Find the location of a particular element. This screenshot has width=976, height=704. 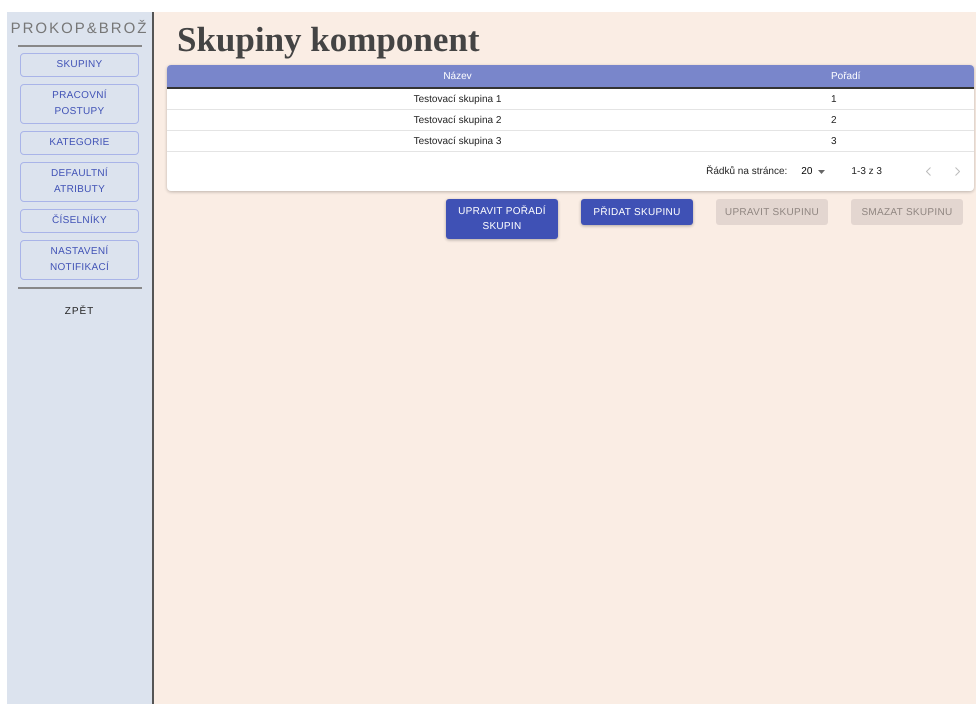

action-button: PŘIDAT SKUPINU is located at coordinates (637, 212).